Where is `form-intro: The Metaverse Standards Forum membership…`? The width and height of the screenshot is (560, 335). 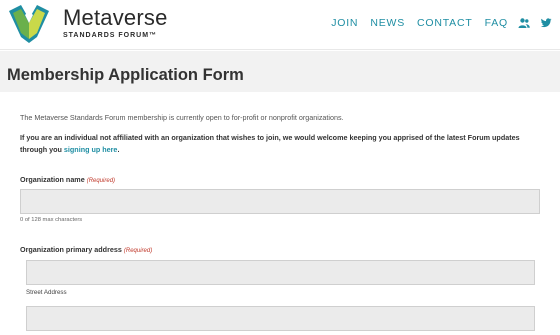 form-intro: The Metaverse Standards Forum membership… is located at coordinates (182, 117).